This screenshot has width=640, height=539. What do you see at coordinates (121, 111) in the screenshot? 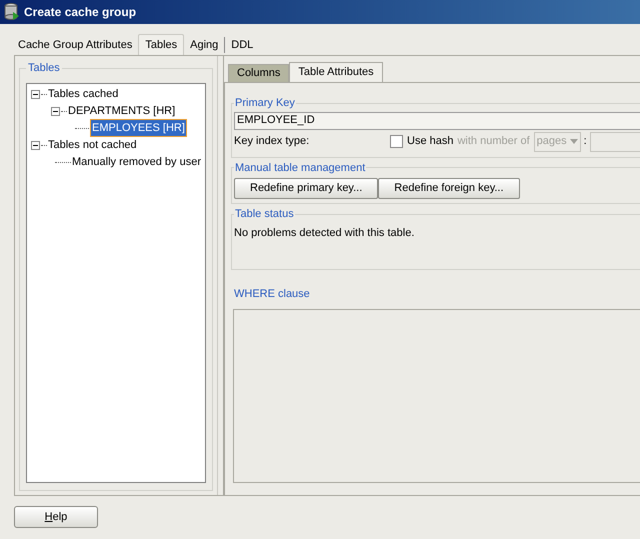
I see `tree-item: DEPARTMENTS [HR]` at bounding box center [121, 111].